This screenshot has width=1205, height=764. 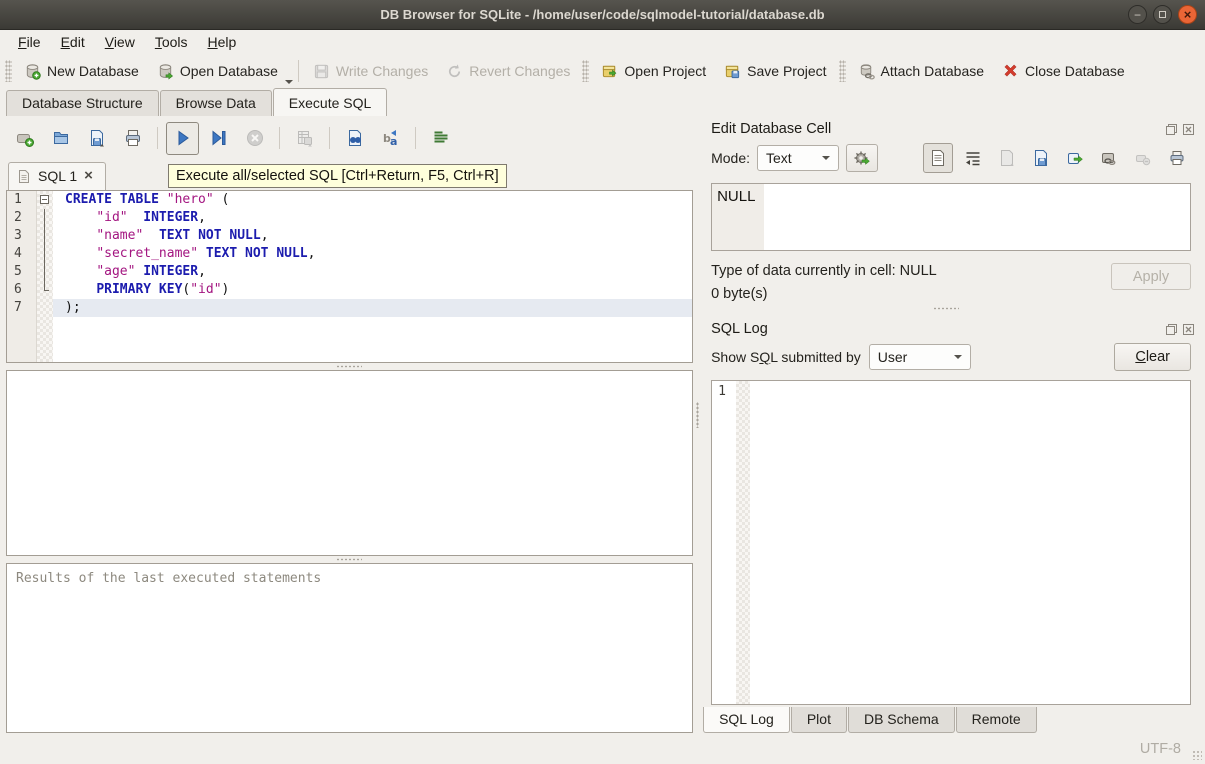 What do you see at coordinates (1152, 357) in the screenshot?
I see `clear-log-button: Clear` at bounding box center [1152, 357].